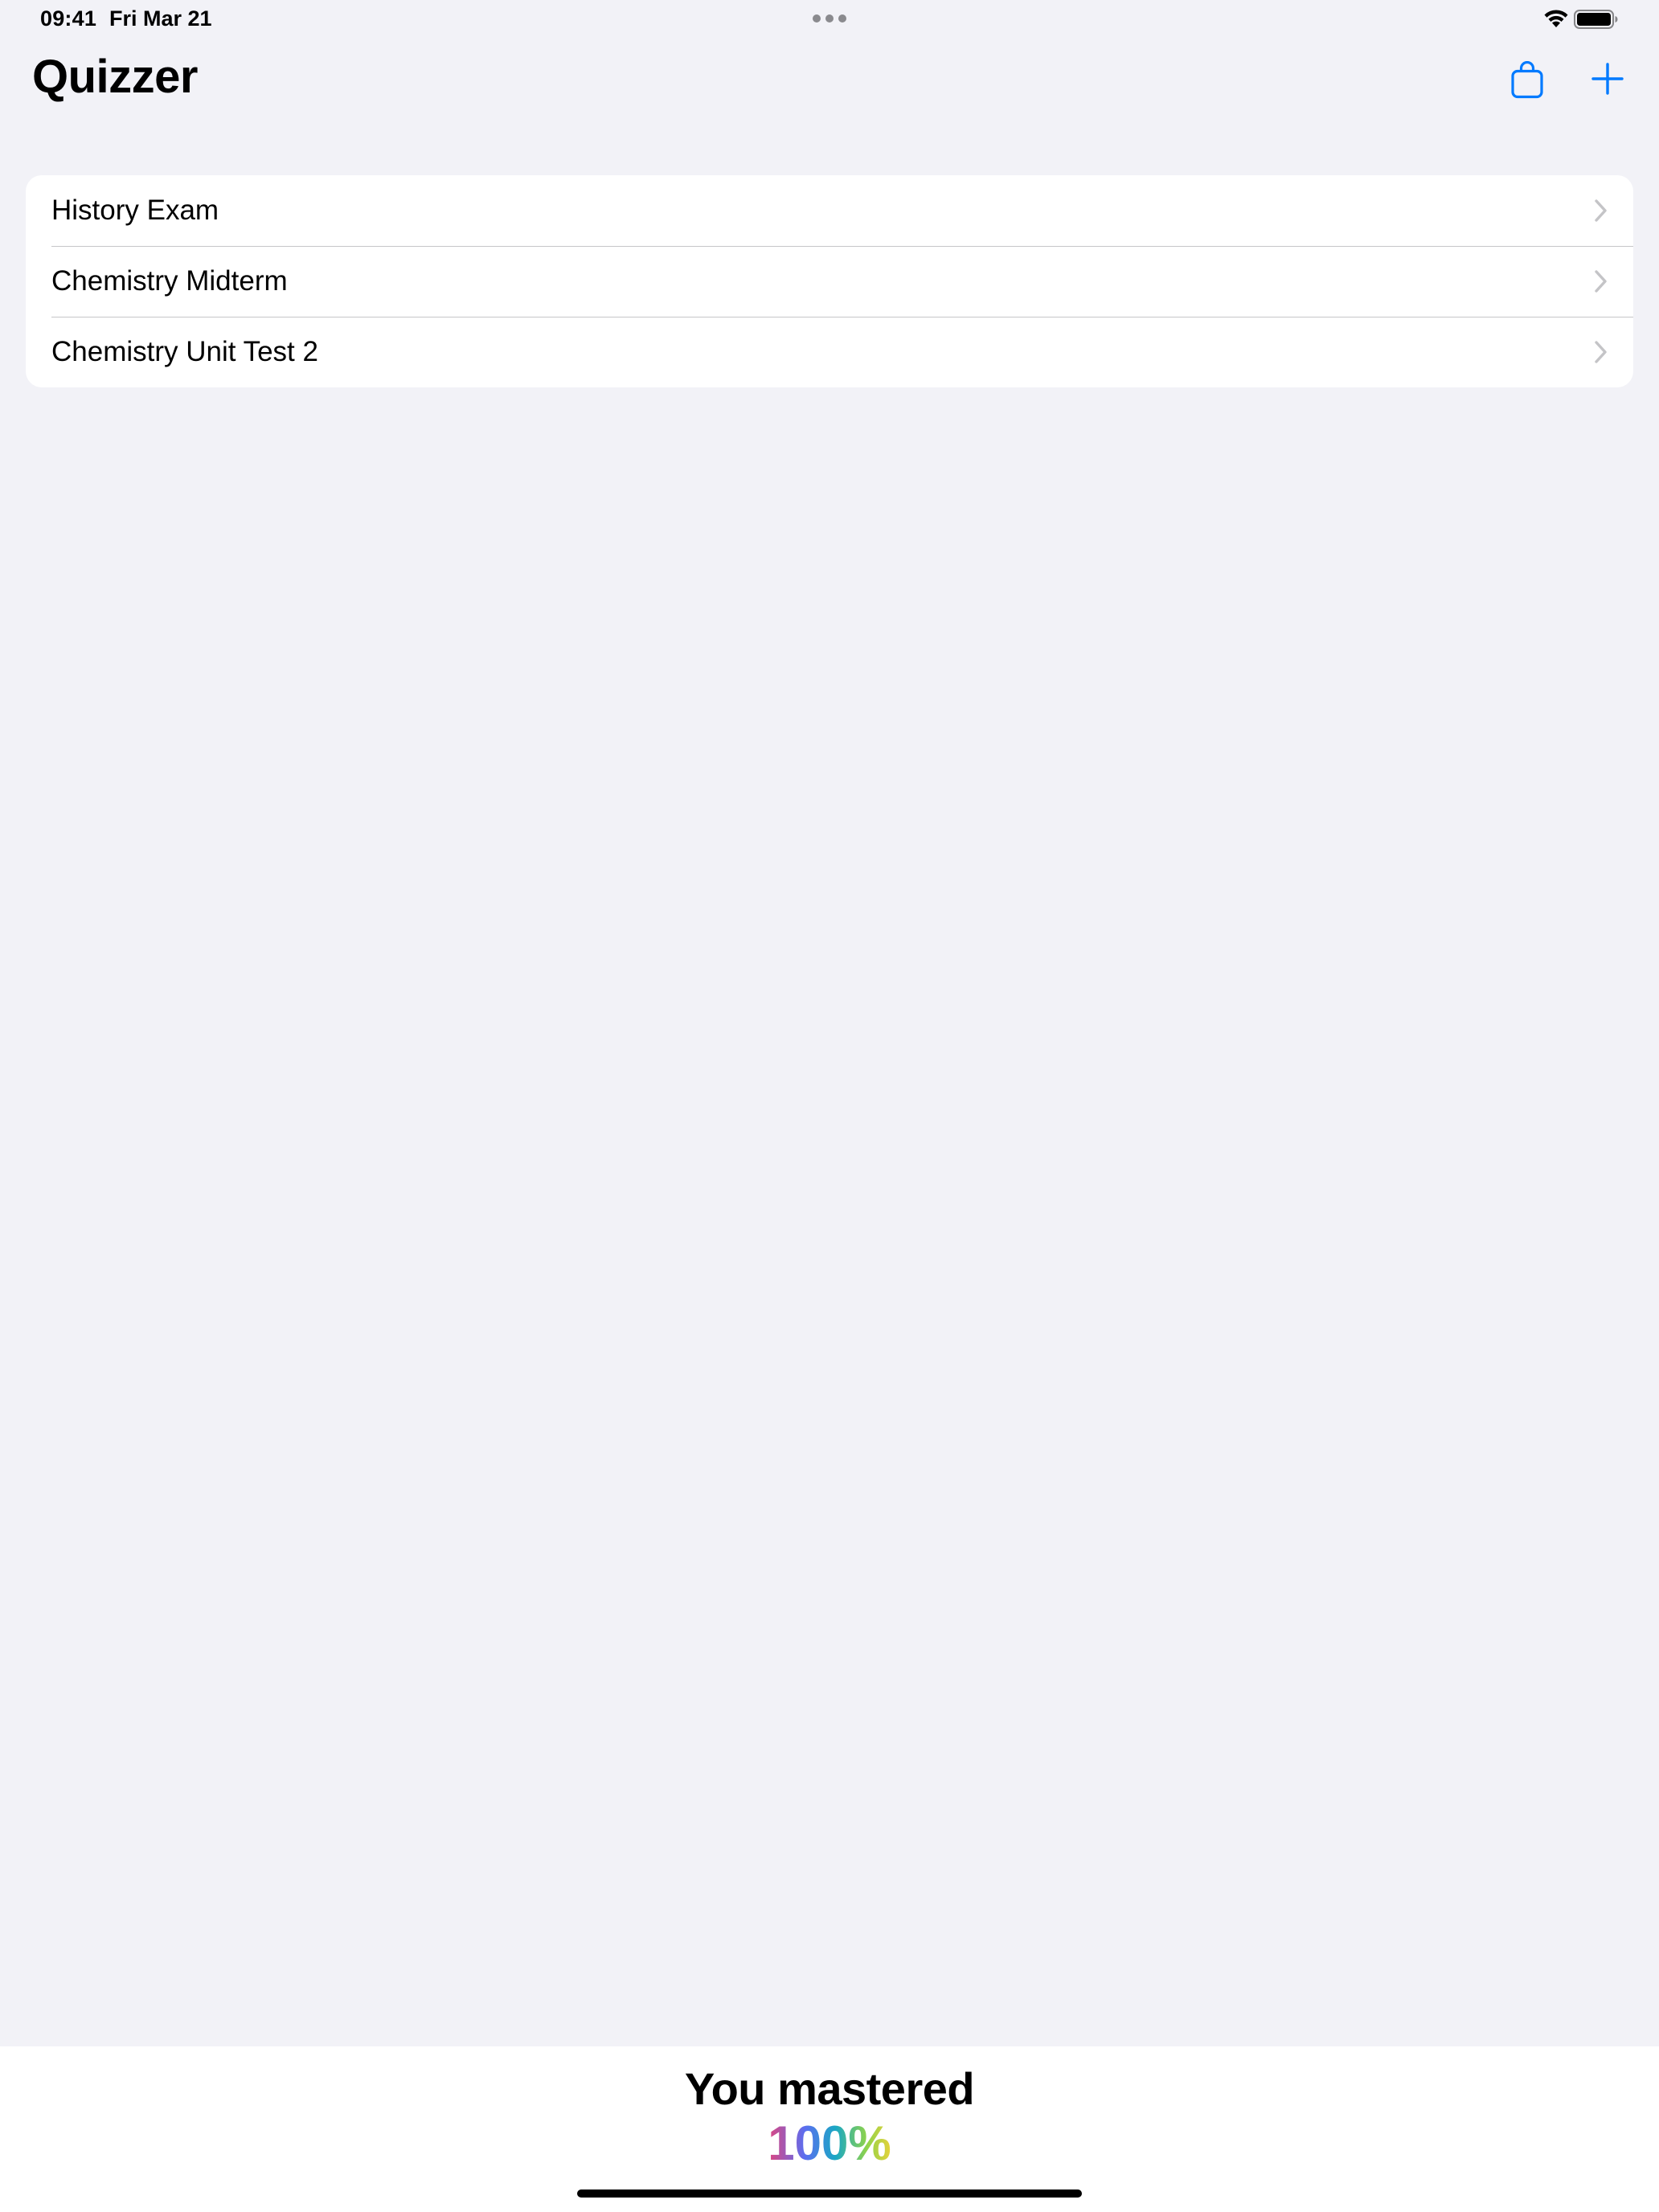 This screenshot has height=2212, width=1659. What do you see at coordinates (829, 352) in the screenshot?
I see `list-item-chemistry-unit-test-2: Chemistry Unit Test 2` at bounding box center [829, 352].